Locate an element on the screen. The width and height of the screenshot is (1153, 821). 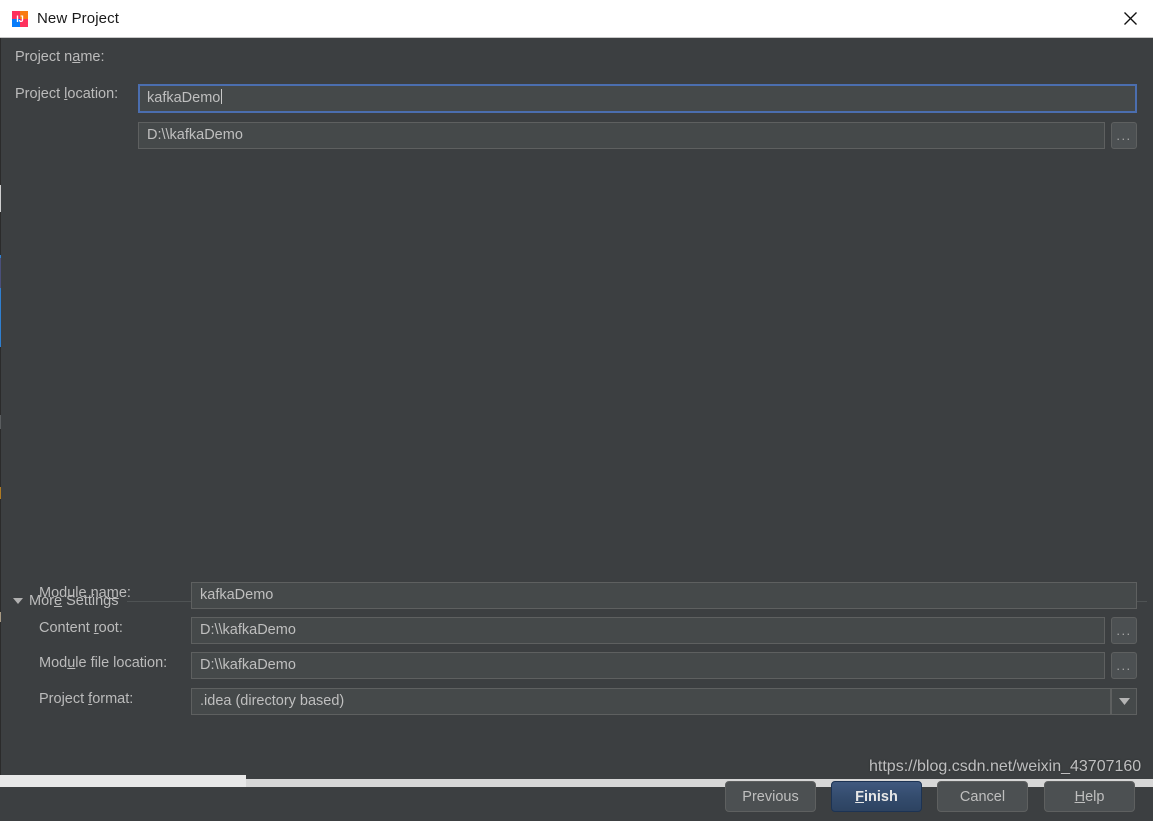
module-name-label: Module name: is located at coordinates (85, 593).